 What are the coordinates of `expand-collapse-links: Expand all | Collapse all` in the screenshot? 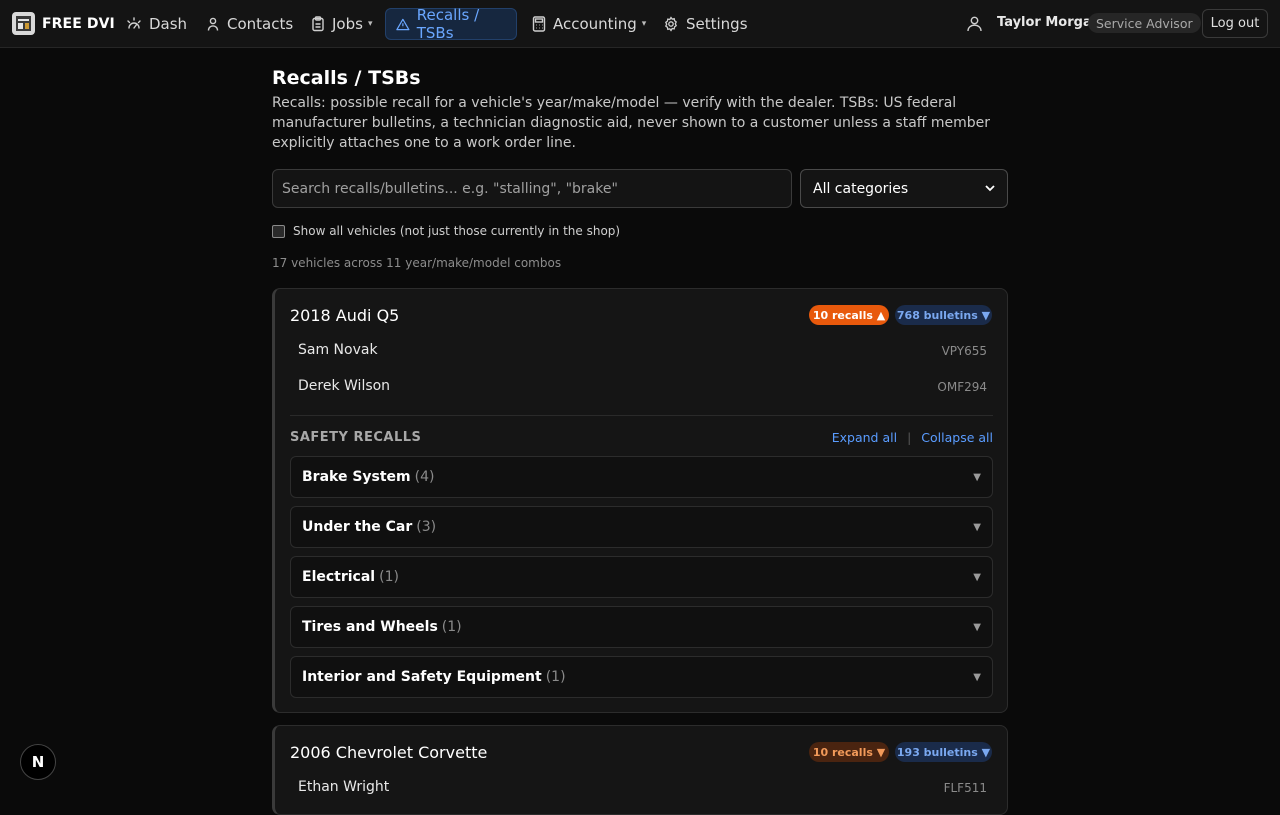 It's located at (912, 437).